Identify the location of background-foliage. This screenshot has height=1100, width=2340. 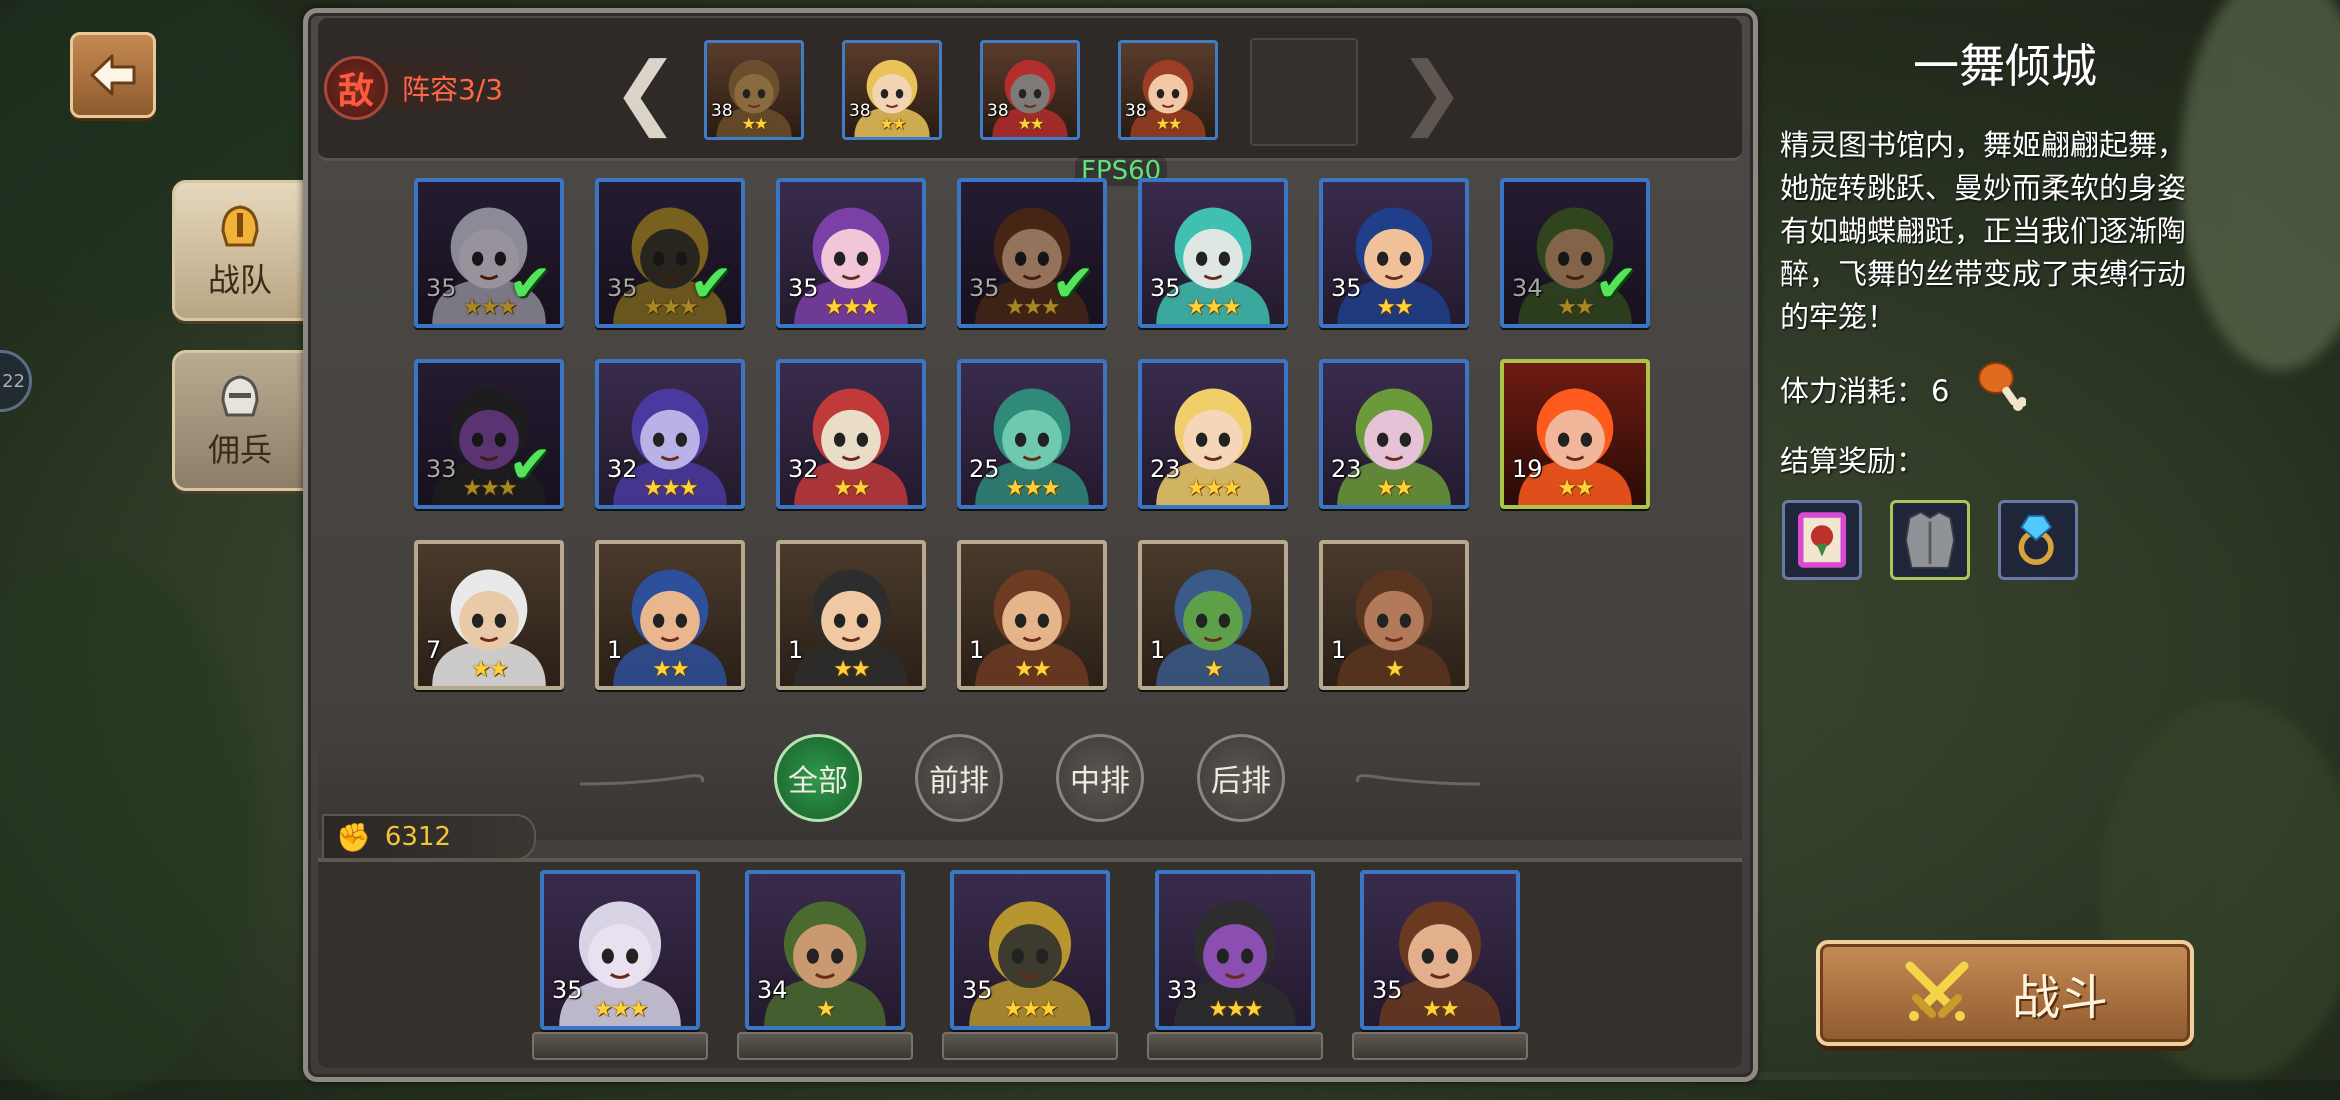
(130, 830).